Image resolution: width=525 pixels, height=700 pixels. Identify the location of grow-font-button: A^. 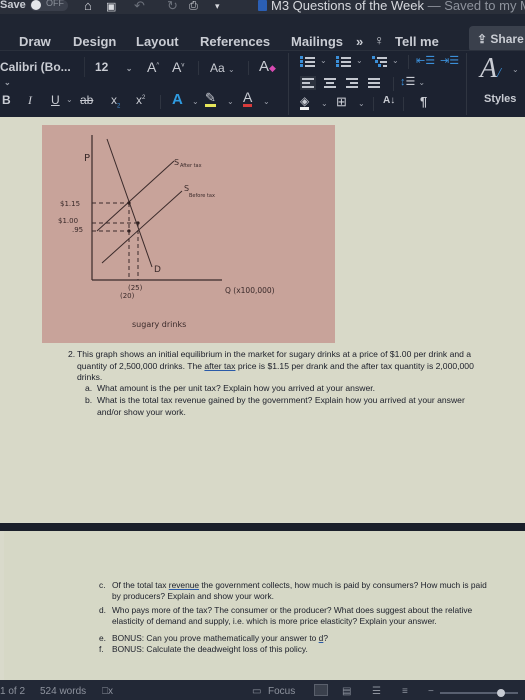
(153, 67).